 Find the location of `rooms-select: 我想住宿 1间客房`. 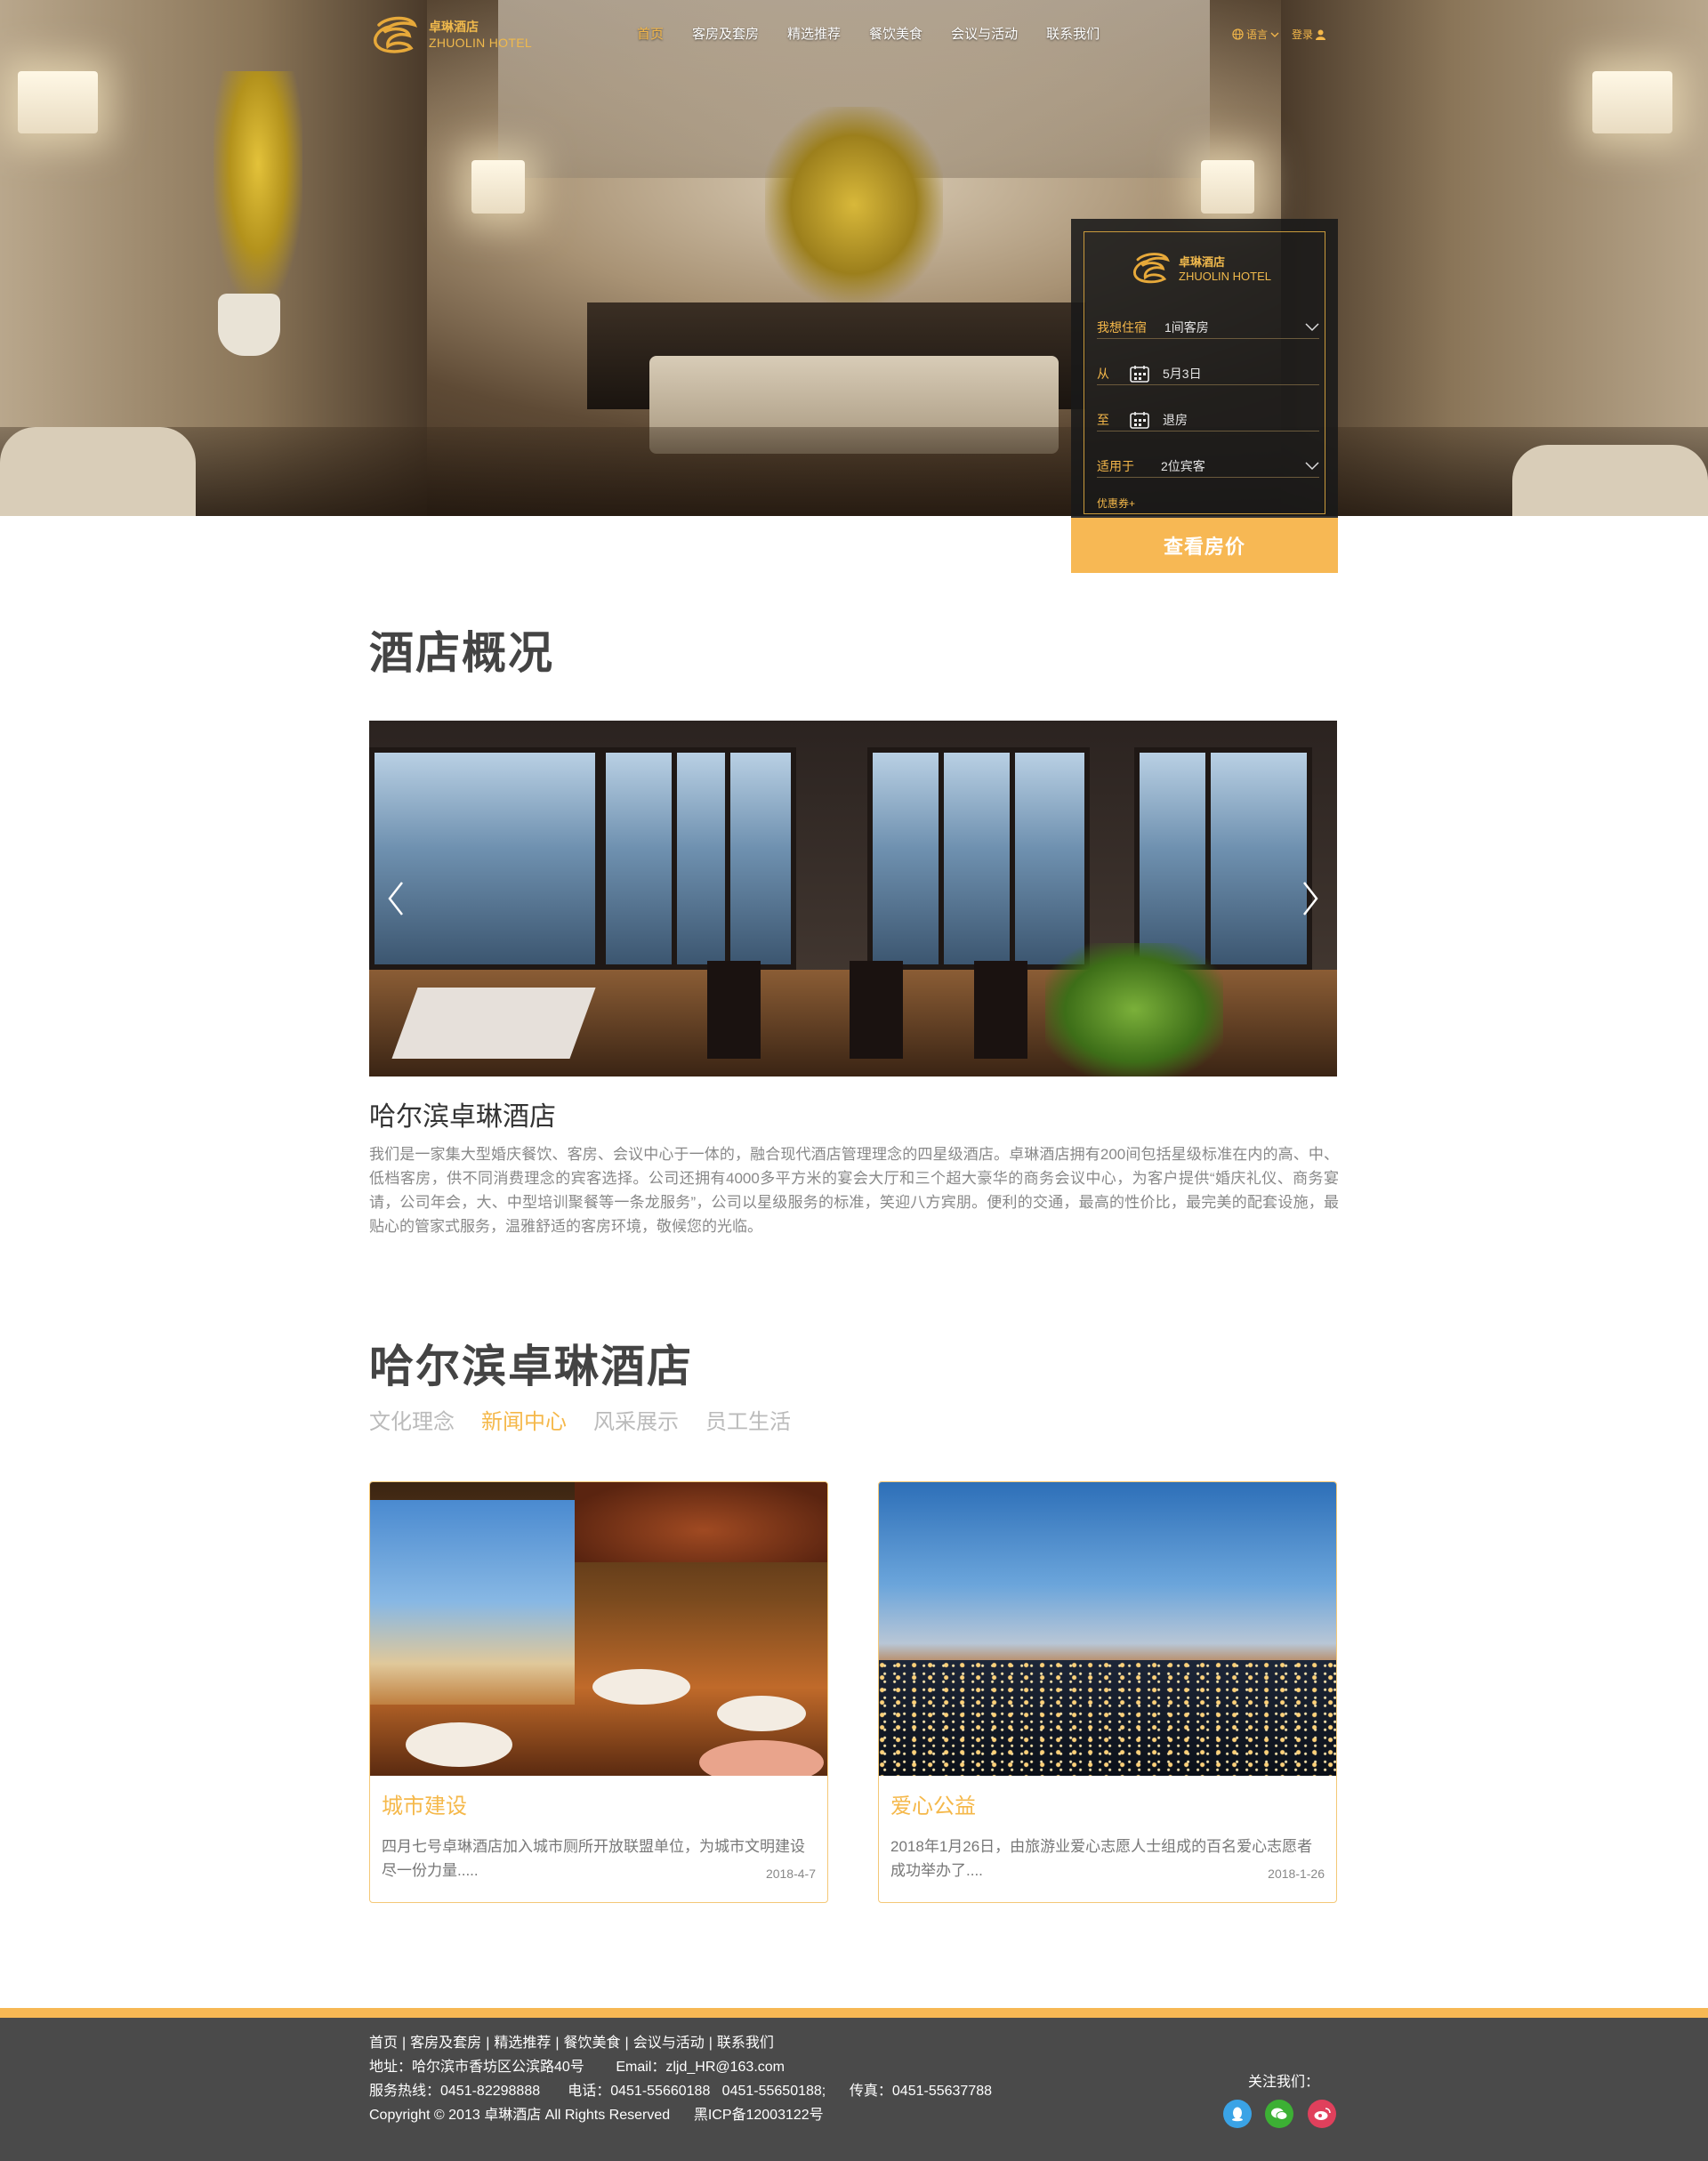

rooms-select: 我想住宿 1间客房 is located at coordinates (1208, 327).